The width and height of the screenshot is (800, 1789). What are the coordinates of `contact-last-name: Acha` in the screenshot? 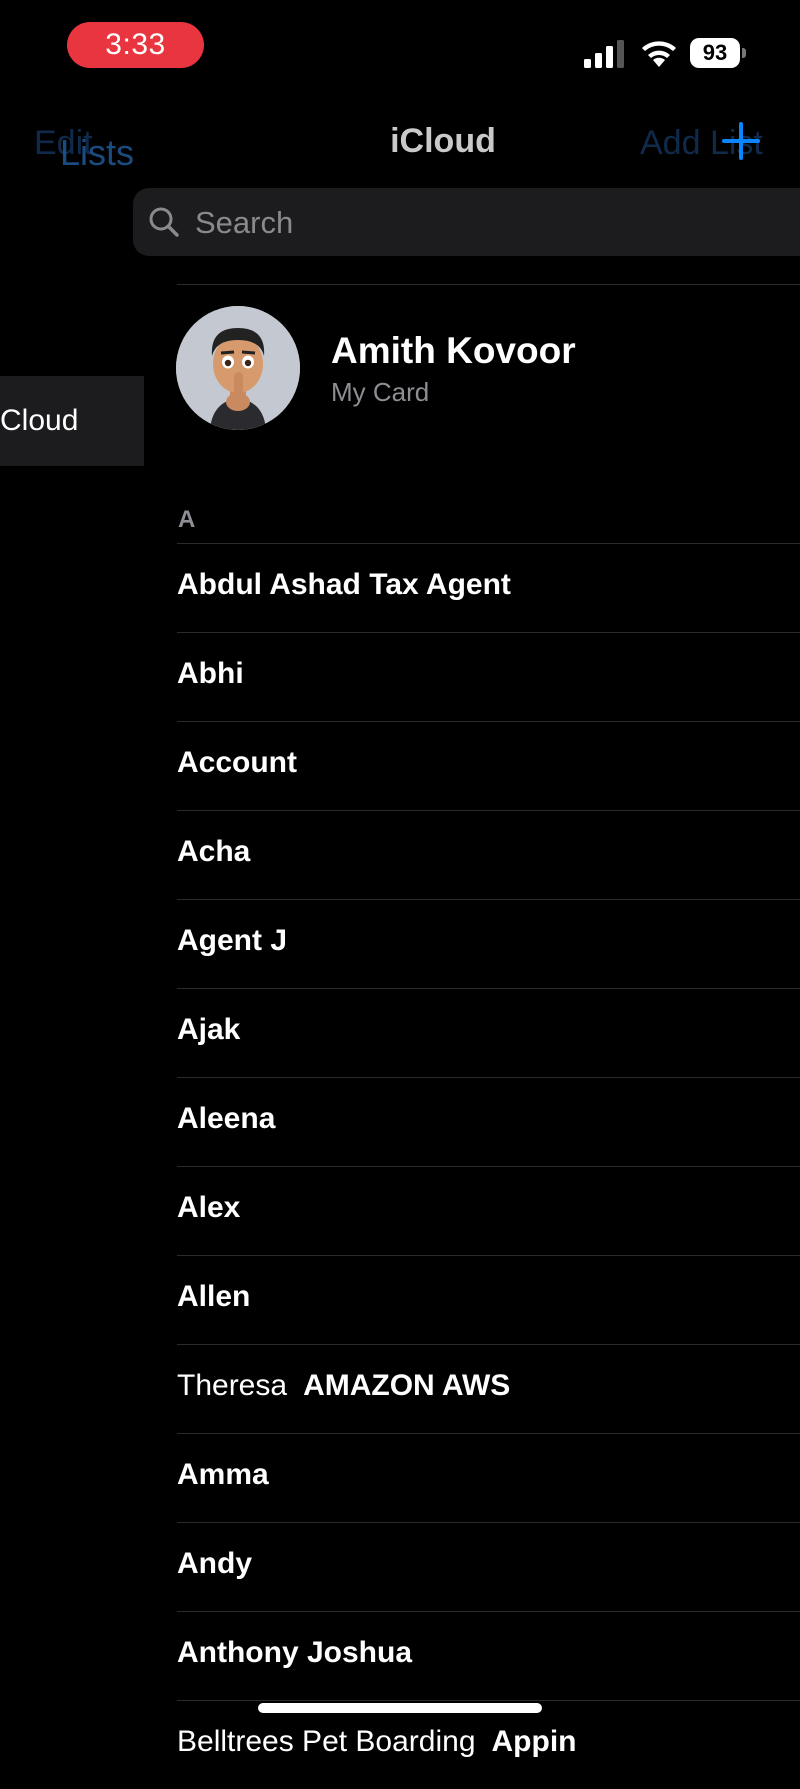 It's located at (214, 851).